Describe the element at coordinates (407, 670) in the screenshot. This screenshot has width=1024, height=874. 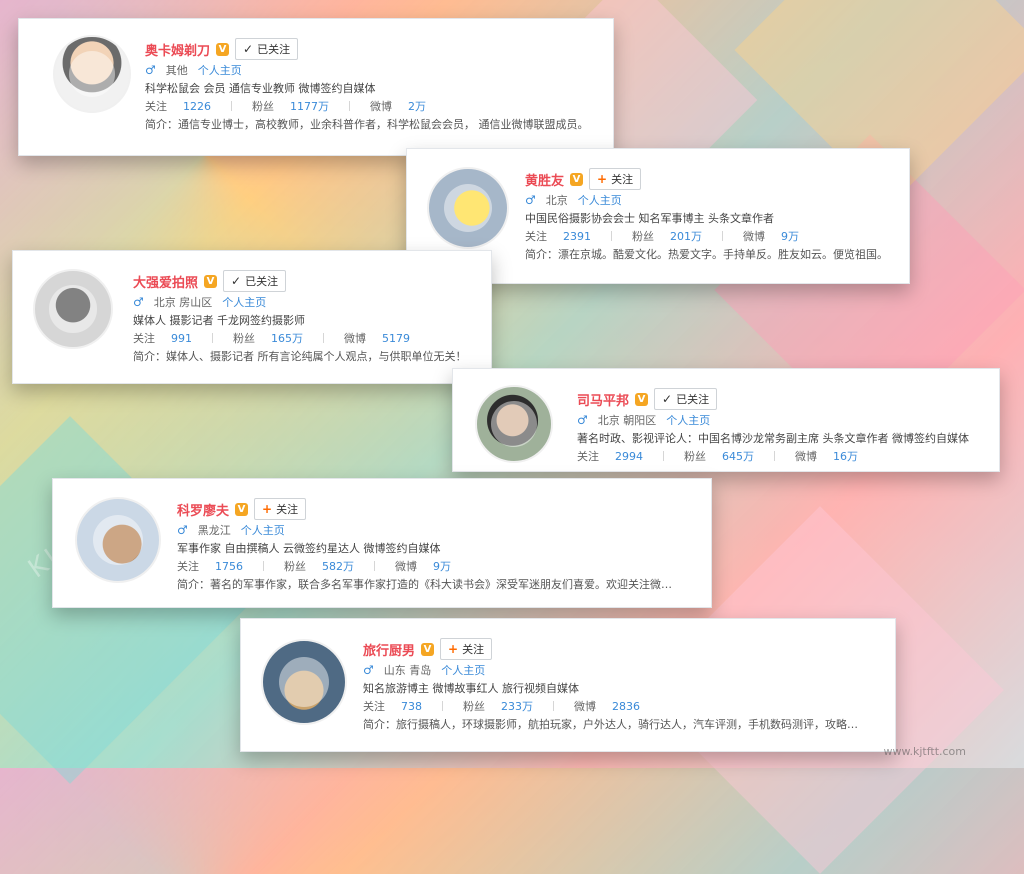
I see `location: 山东 青岛` at that location.